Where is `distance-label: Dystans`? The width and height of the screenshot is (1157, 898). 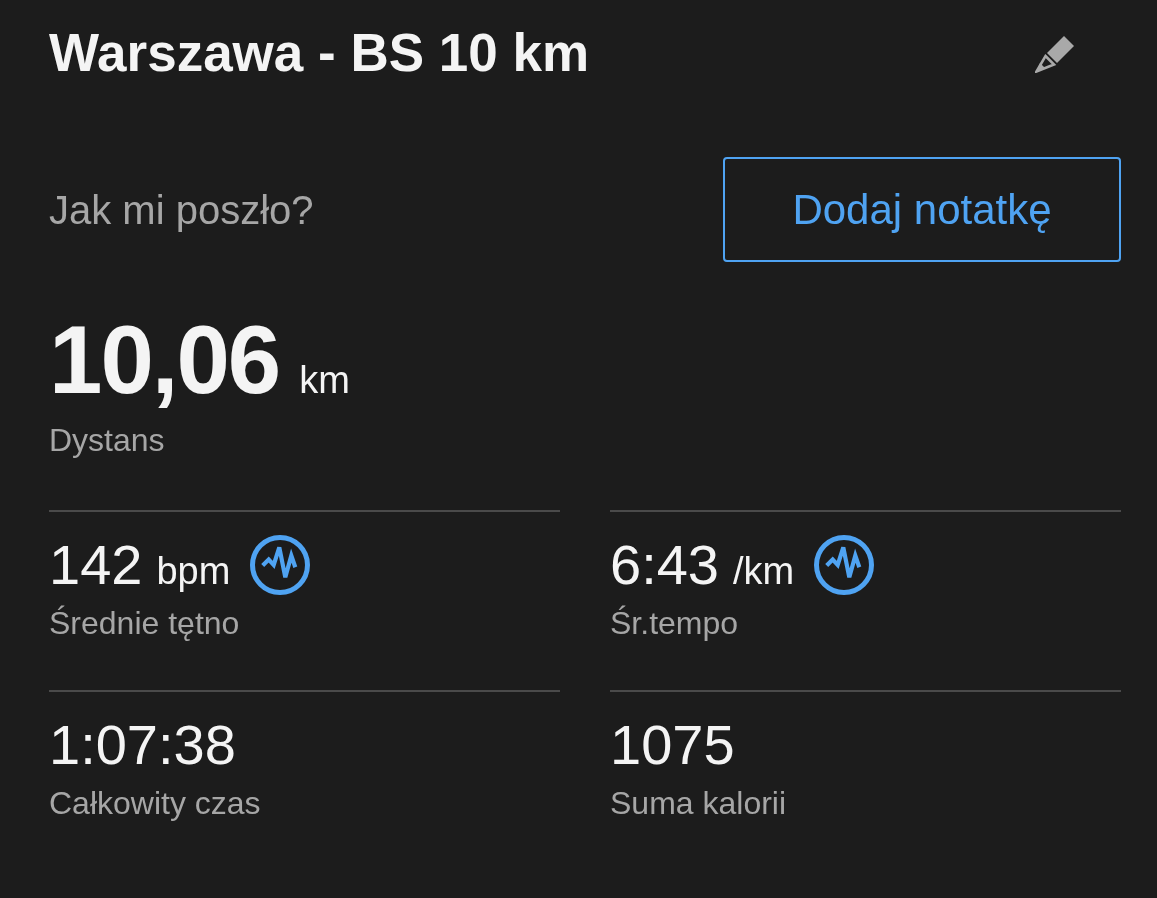 distance-label: Dystans is located at coordinates (107, 440).